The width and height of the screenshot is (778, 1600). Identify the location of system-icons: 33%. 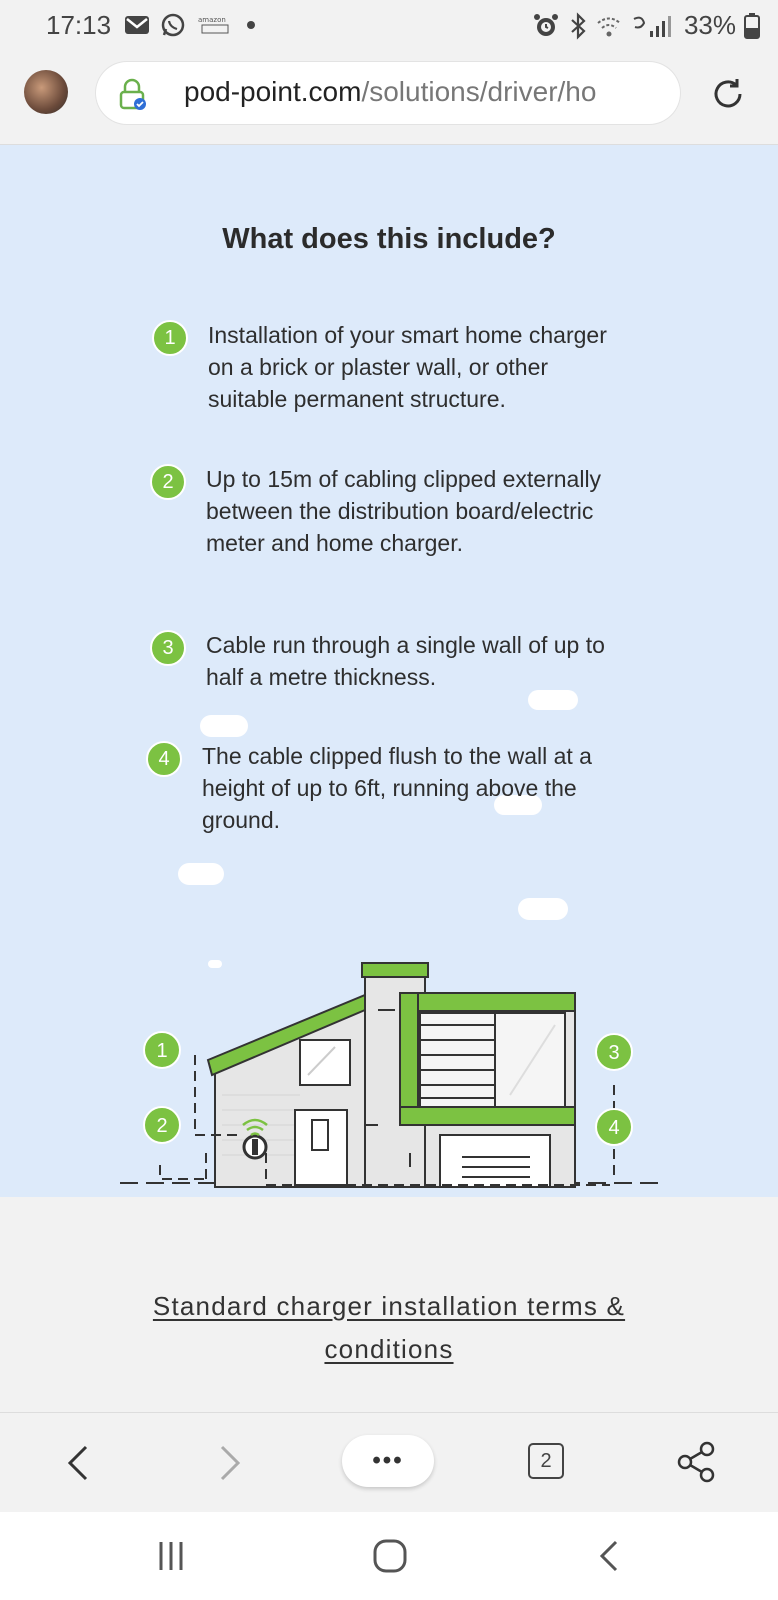
(646, 25).